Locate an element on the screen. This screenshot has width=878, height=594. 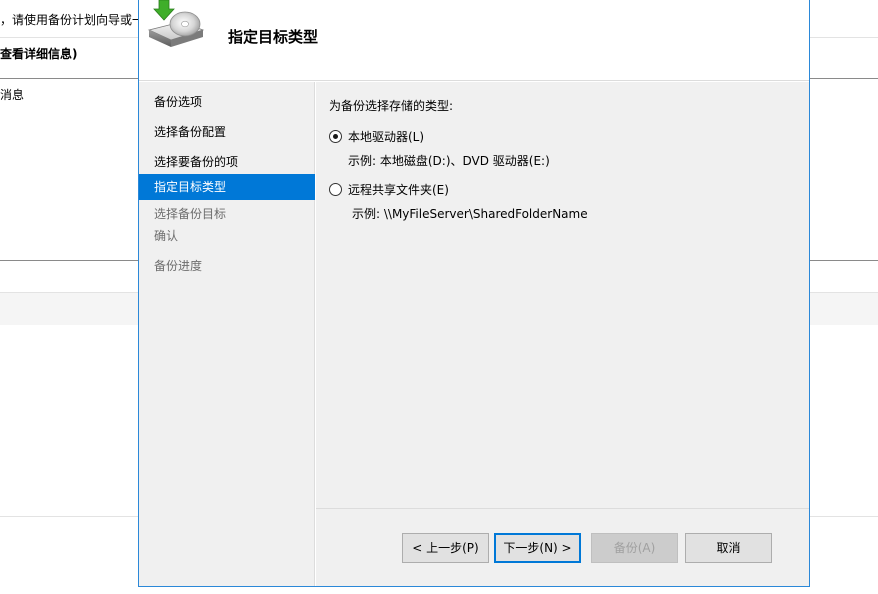
backup-drive-with-green-arrow-icon is located at coordinates (175, 25).